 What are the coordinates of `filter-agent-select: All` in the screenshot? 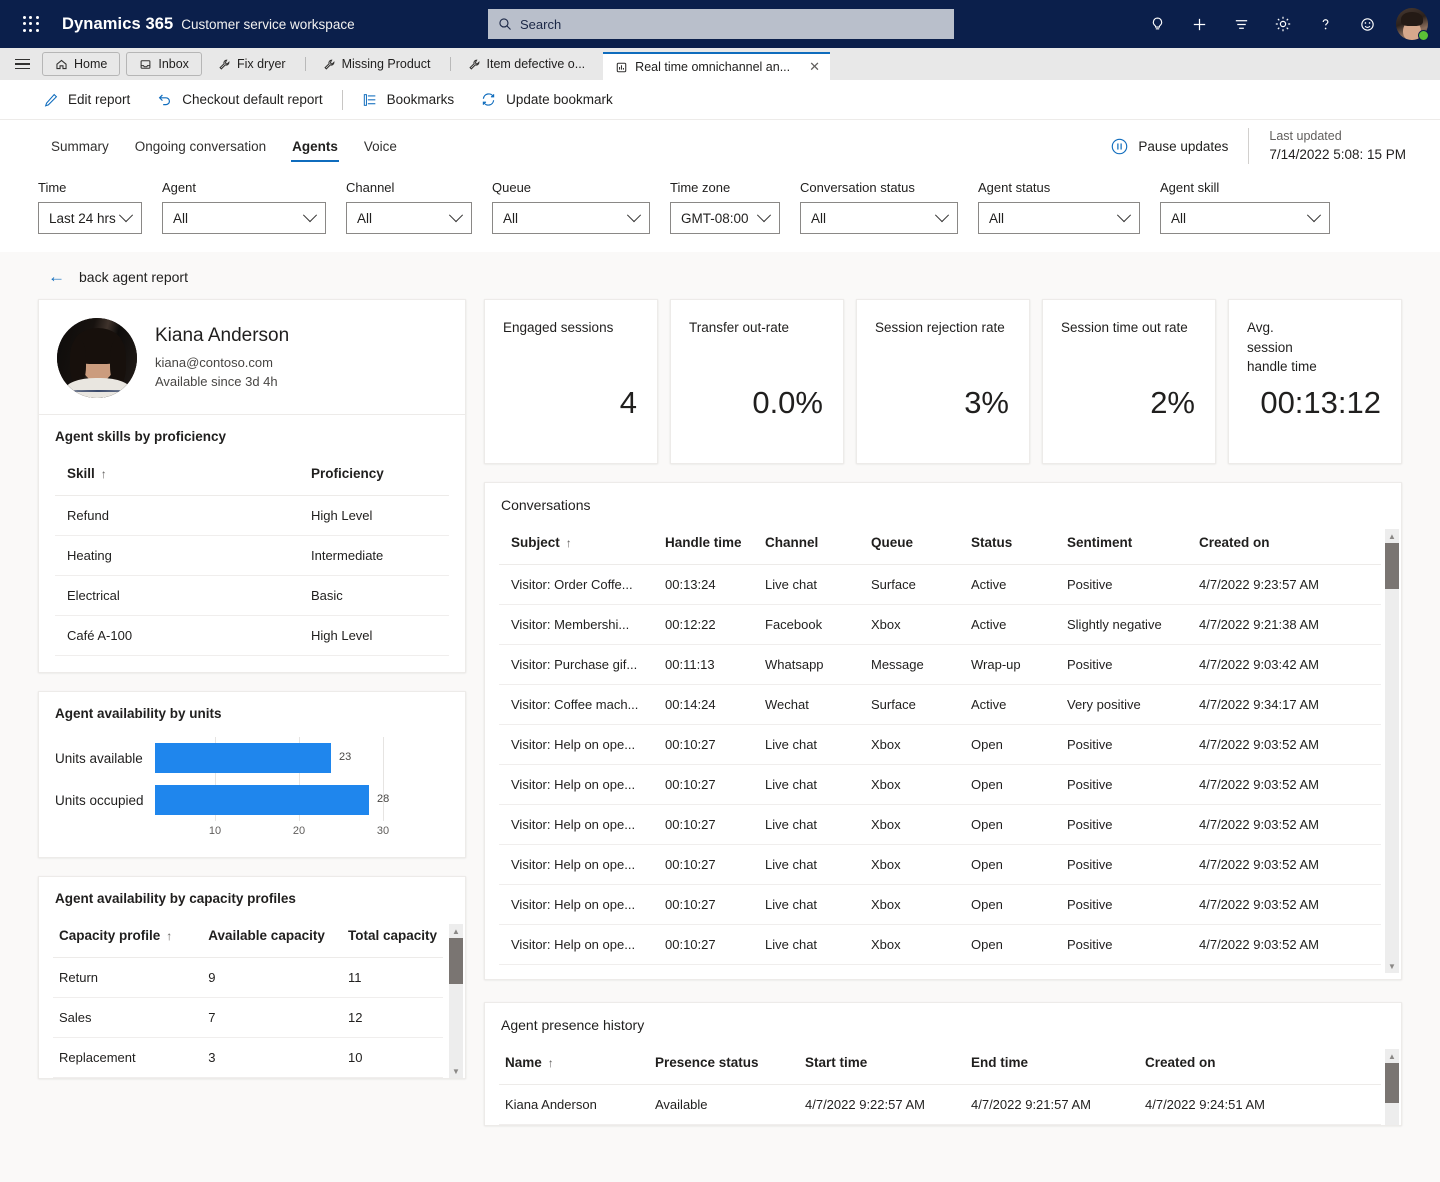 It's located at (244, 218).